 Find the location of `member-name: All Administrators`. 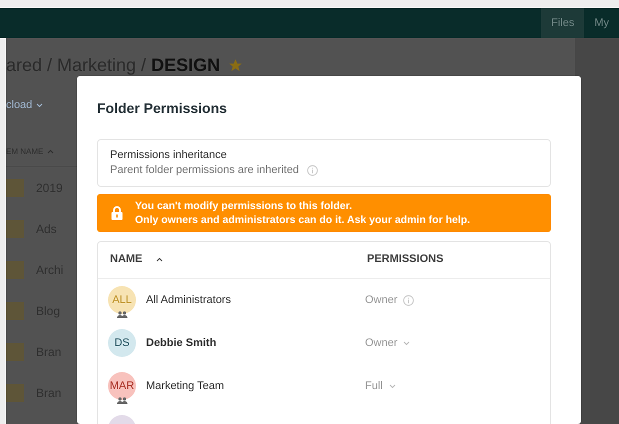

member-name: All Administrators is located at coordinates (188, 300).